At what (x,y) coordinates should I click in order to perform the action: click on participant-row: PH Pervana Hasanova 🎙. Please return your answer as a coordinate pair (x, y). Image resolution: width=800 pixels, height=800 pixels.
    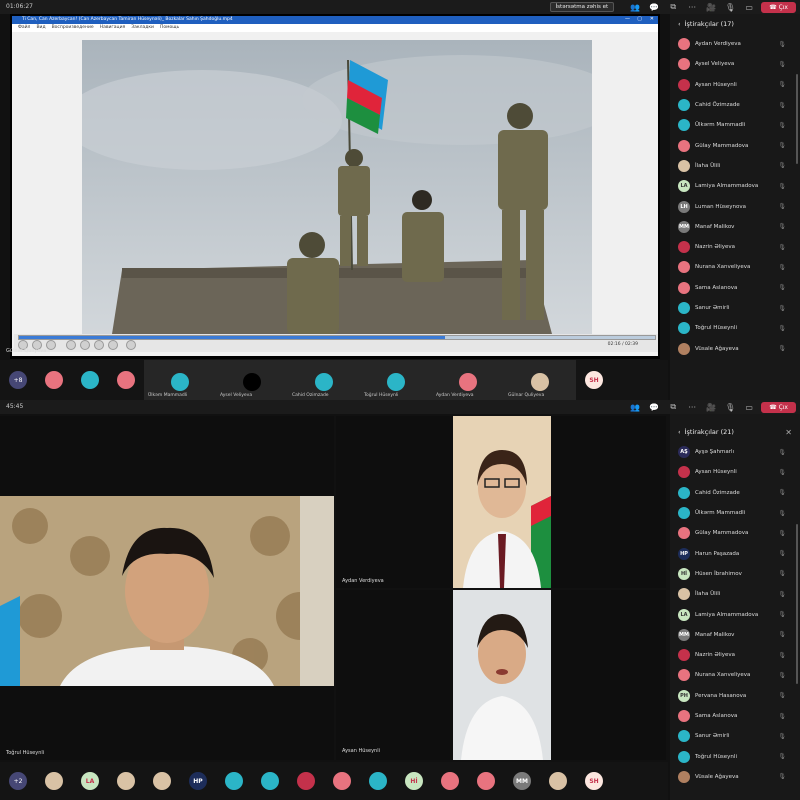
    Looking at the image, I should click on (735, 696).